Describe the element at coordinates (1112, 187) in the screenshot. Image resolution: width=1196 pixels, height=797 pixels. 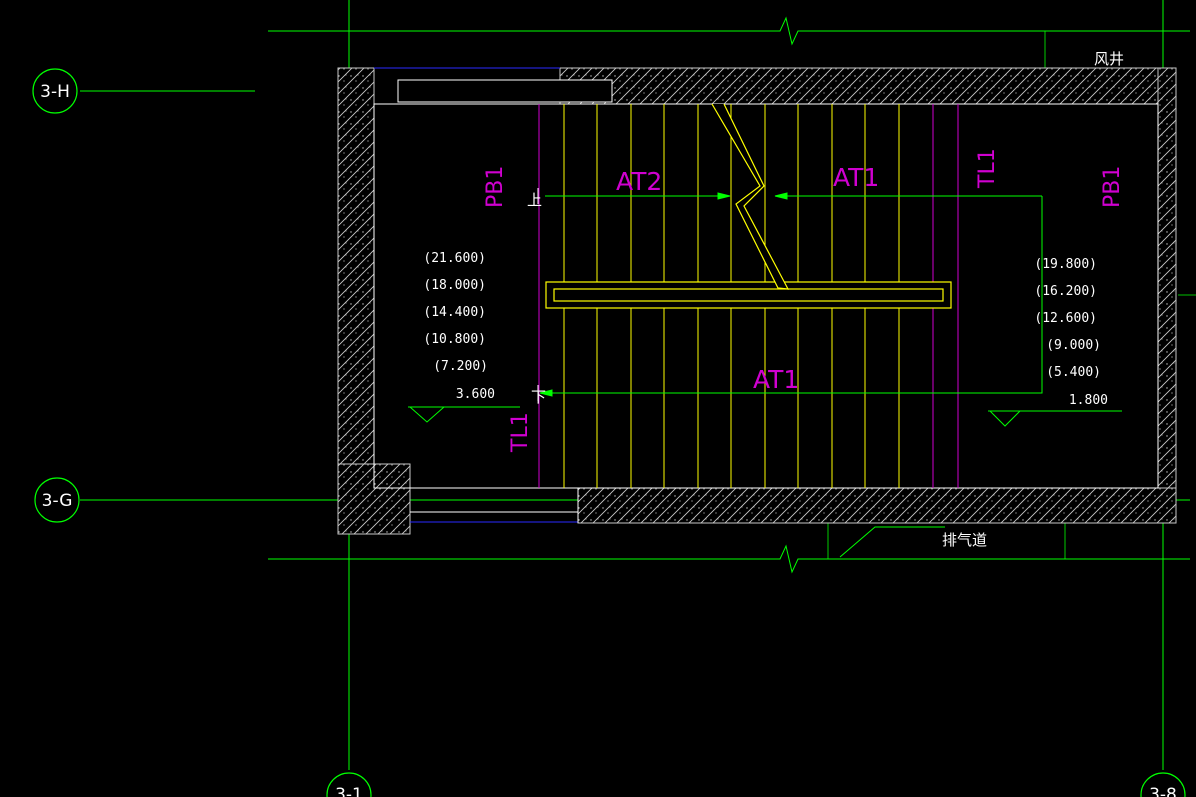
I see `label-pb1-right: PB1` at that location.